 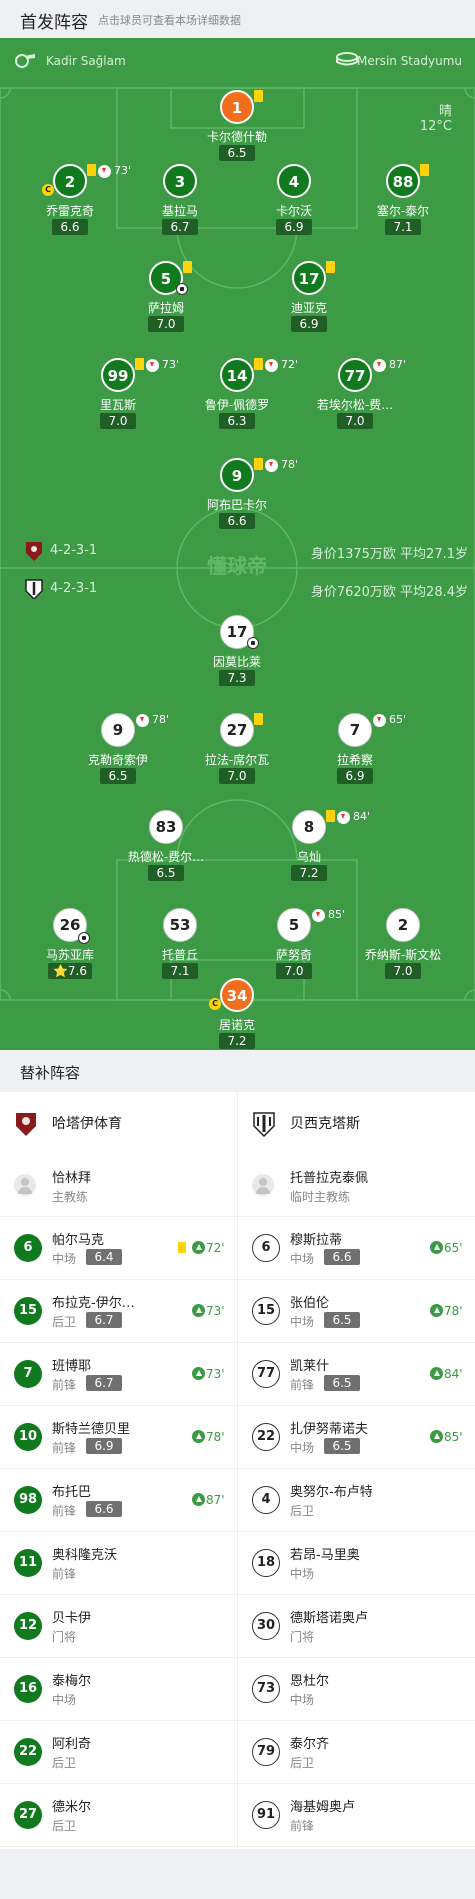 I want to click on home-coach: 恰林拜 主教练, so click(x=118, y=1185).